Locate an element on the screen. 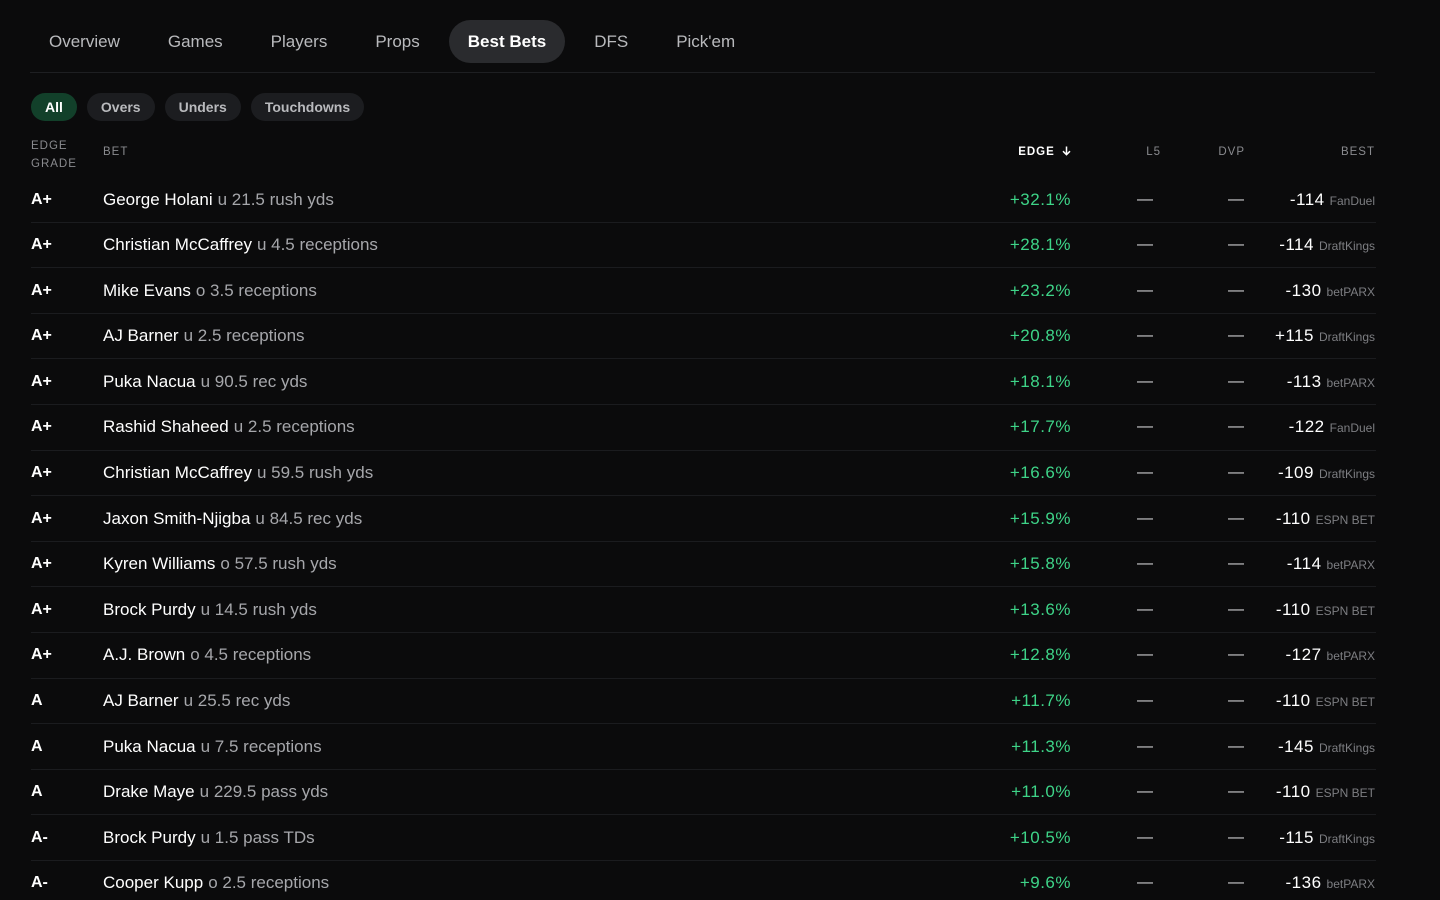 This screenshot has width=1440, height=900. bet-description: A.J. Brown o 4.5 receptions is located at coordinates (207, 655).